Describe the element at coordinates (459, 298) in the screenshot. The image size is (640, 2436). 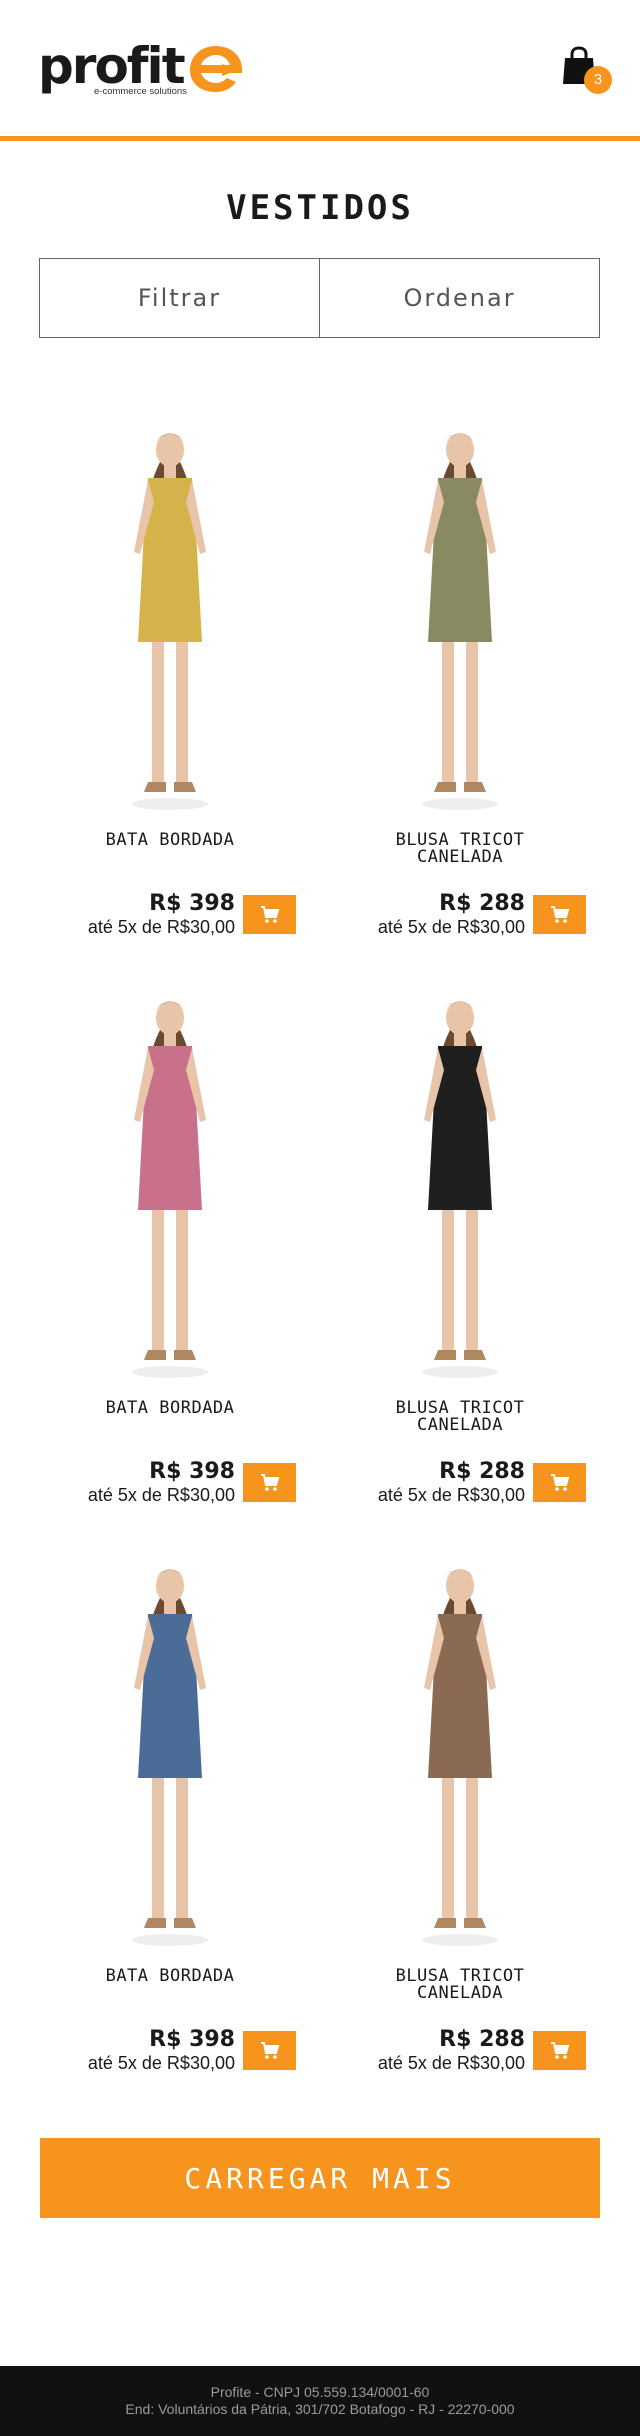
I see `sort-button: Ordenar` at that location.